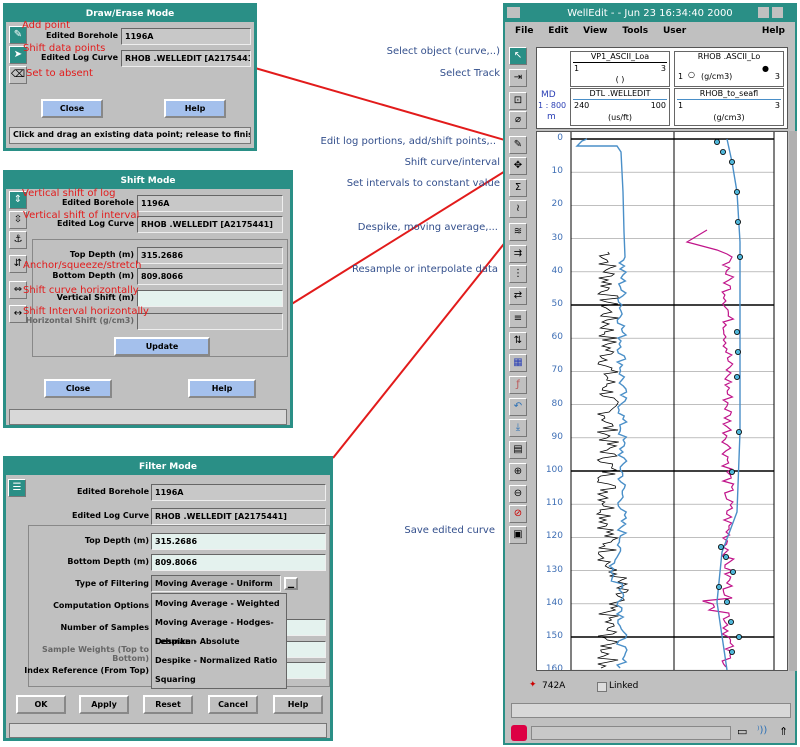 Image resolution: width=800 pixels, height=747 pixels. Describe the element at coordinates (219, 629) in the screenshot. I see `dropdown-option: Moving Average - Hodges-Lehmann` at that location.